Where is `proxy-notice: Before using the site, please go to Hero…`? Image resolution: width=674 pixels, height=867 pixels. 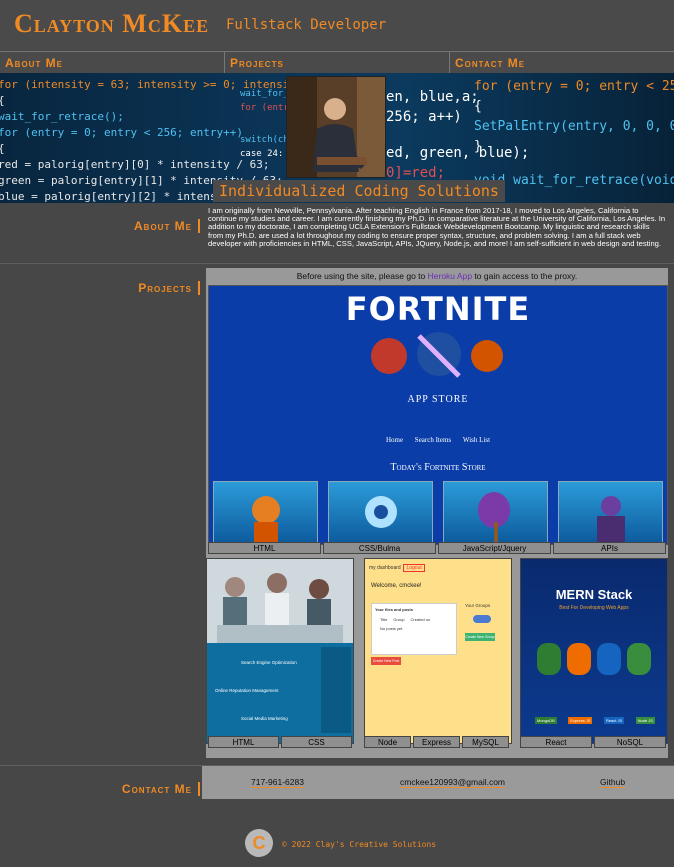
proxy-notice: Before using the site, please go to Hero… is located at coordinates (437, 276).